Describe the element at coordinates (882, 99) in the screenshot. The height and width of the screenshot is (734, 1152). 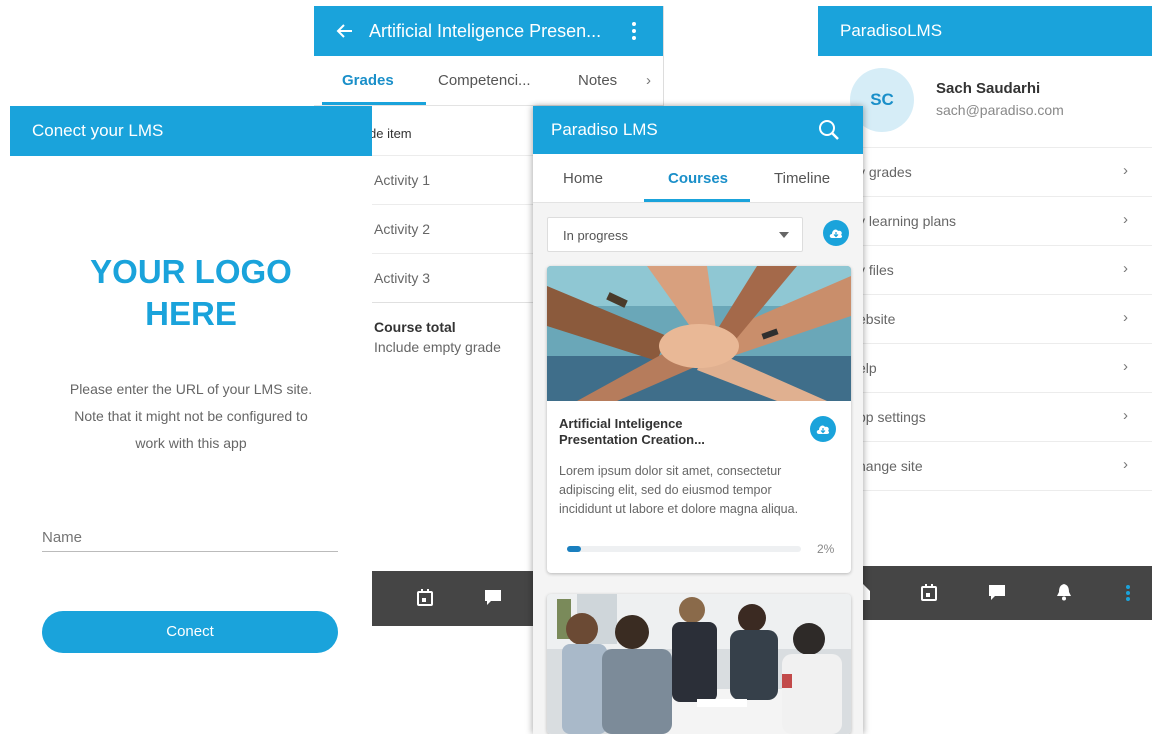
I see `avatar-initials: SC` at that location.